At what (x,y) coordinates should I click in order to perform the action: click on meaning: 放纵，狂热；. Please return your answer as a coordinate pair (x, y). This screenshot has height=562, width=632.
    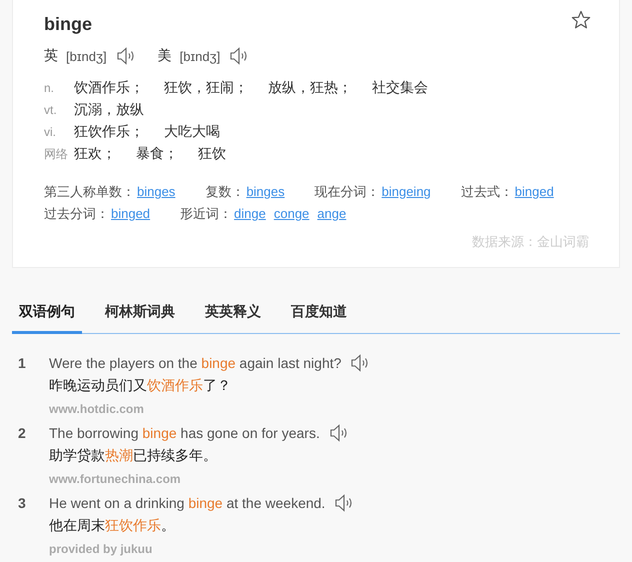
    Looking at the image, I should click on (310, 87).